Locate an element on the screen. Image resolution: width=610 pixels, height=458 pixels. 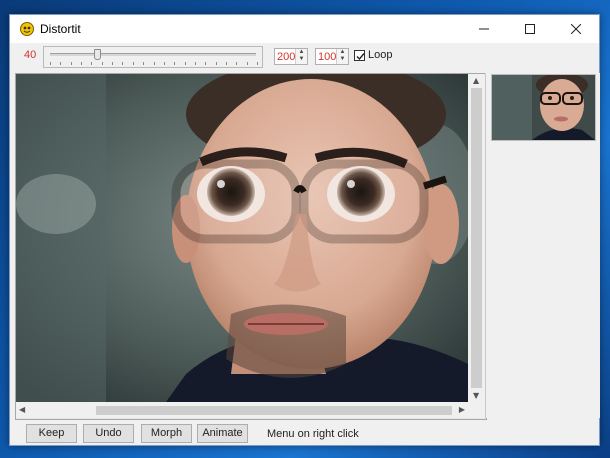
minimize-icon is located at coordinates (484, 29).